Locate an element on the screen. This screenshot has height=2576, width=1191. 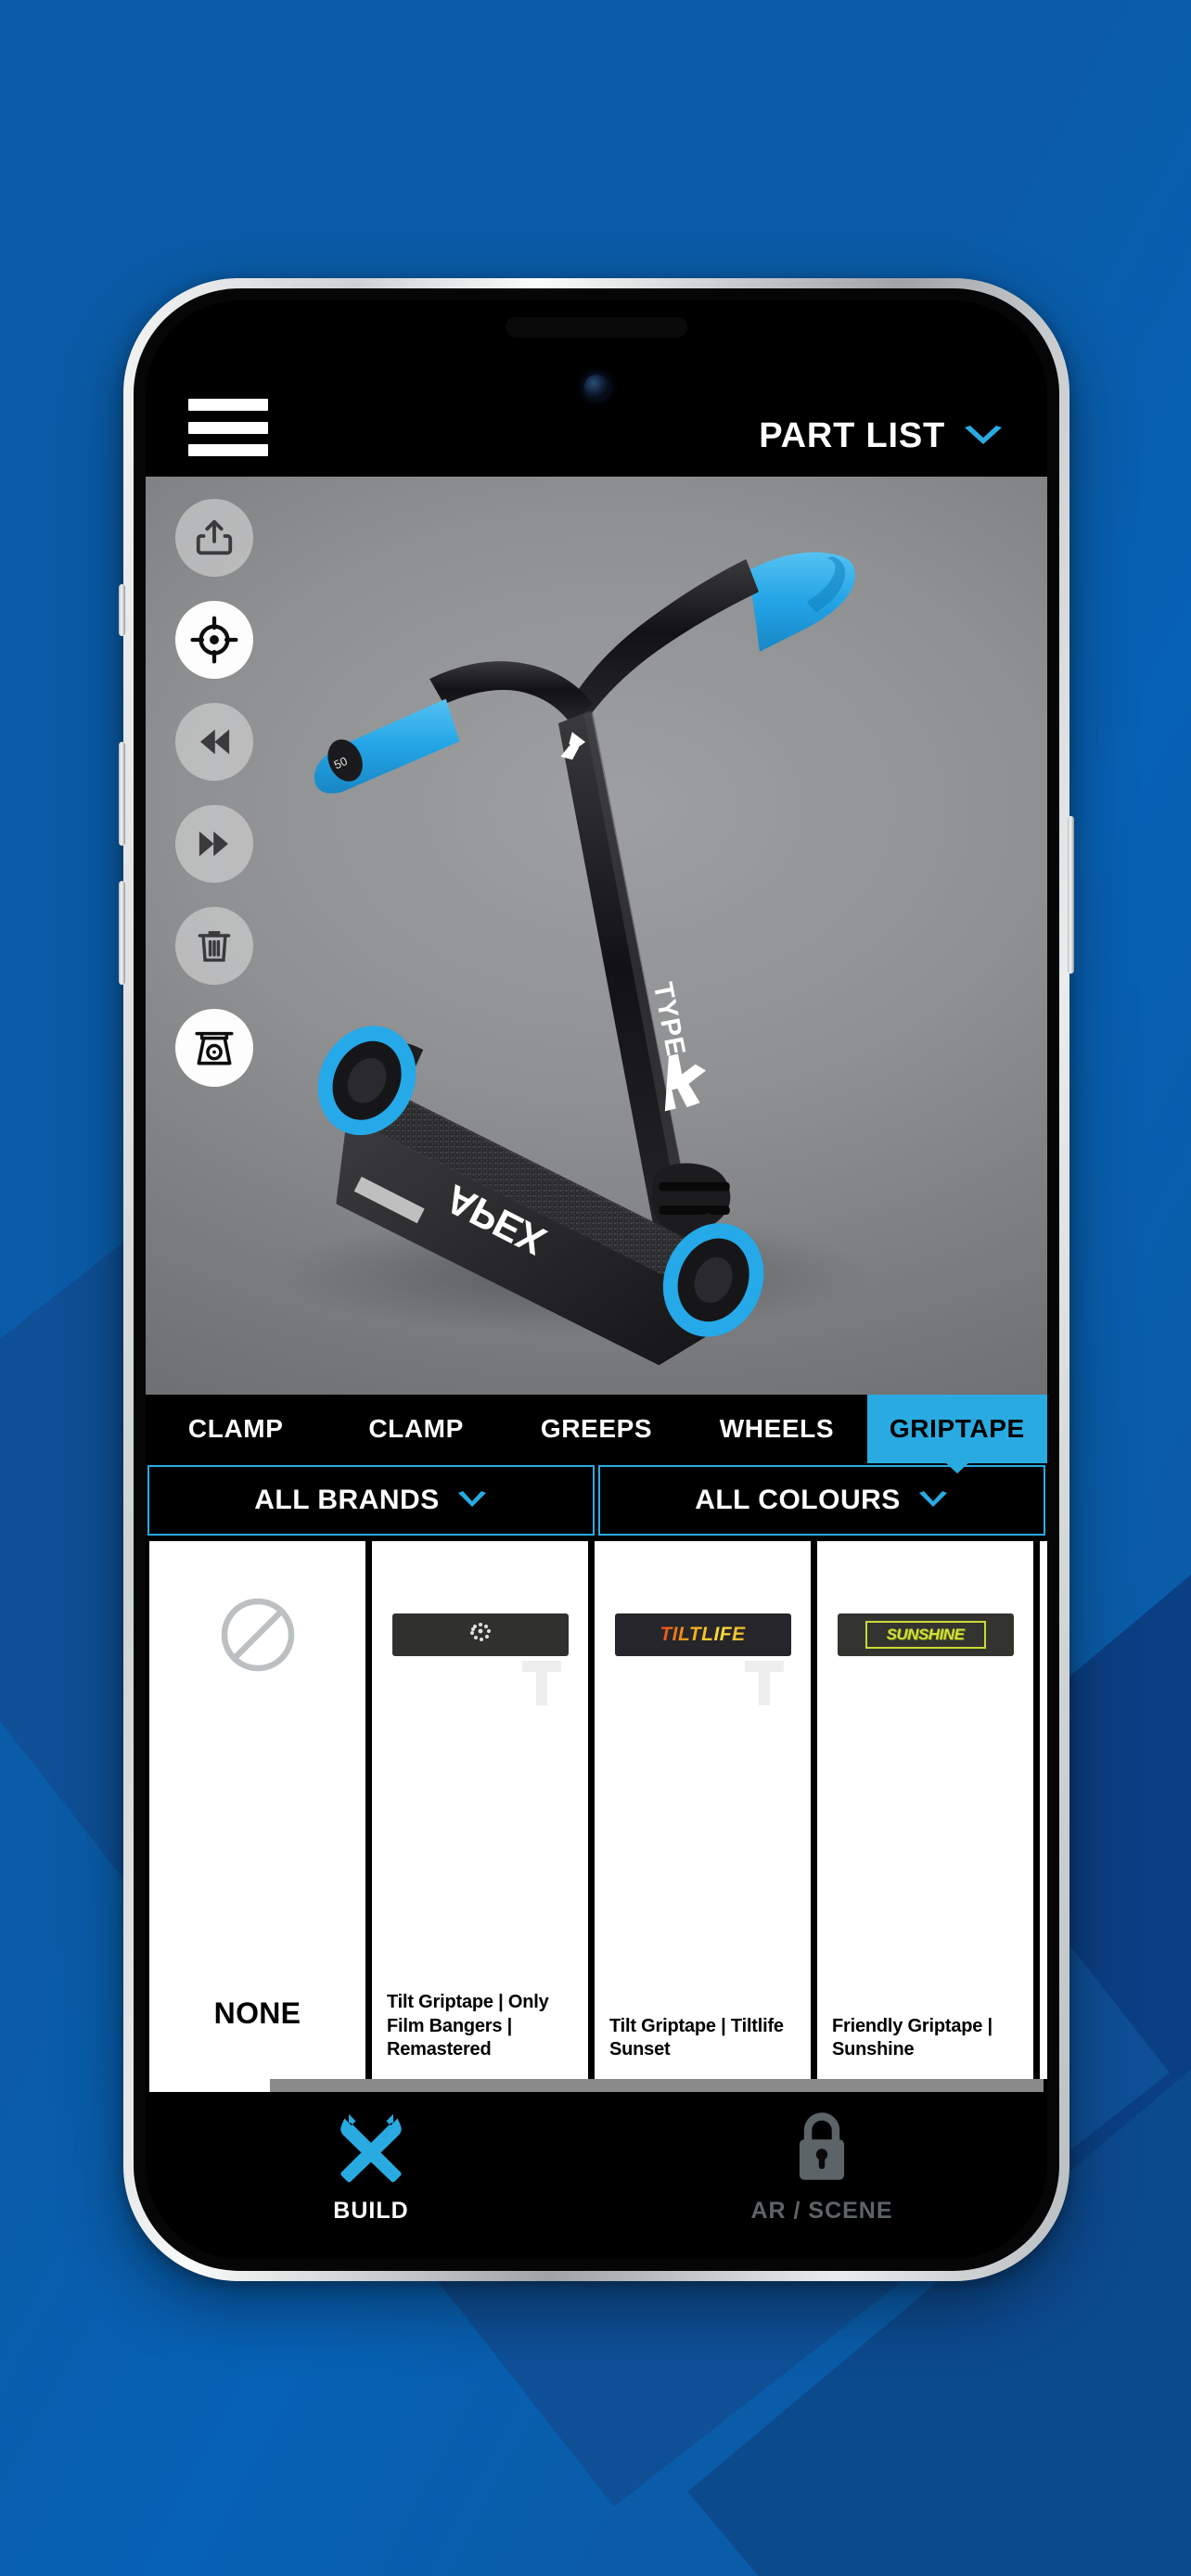
tab-clamp-2: CLAMP is located at coordinates (416, 1429).